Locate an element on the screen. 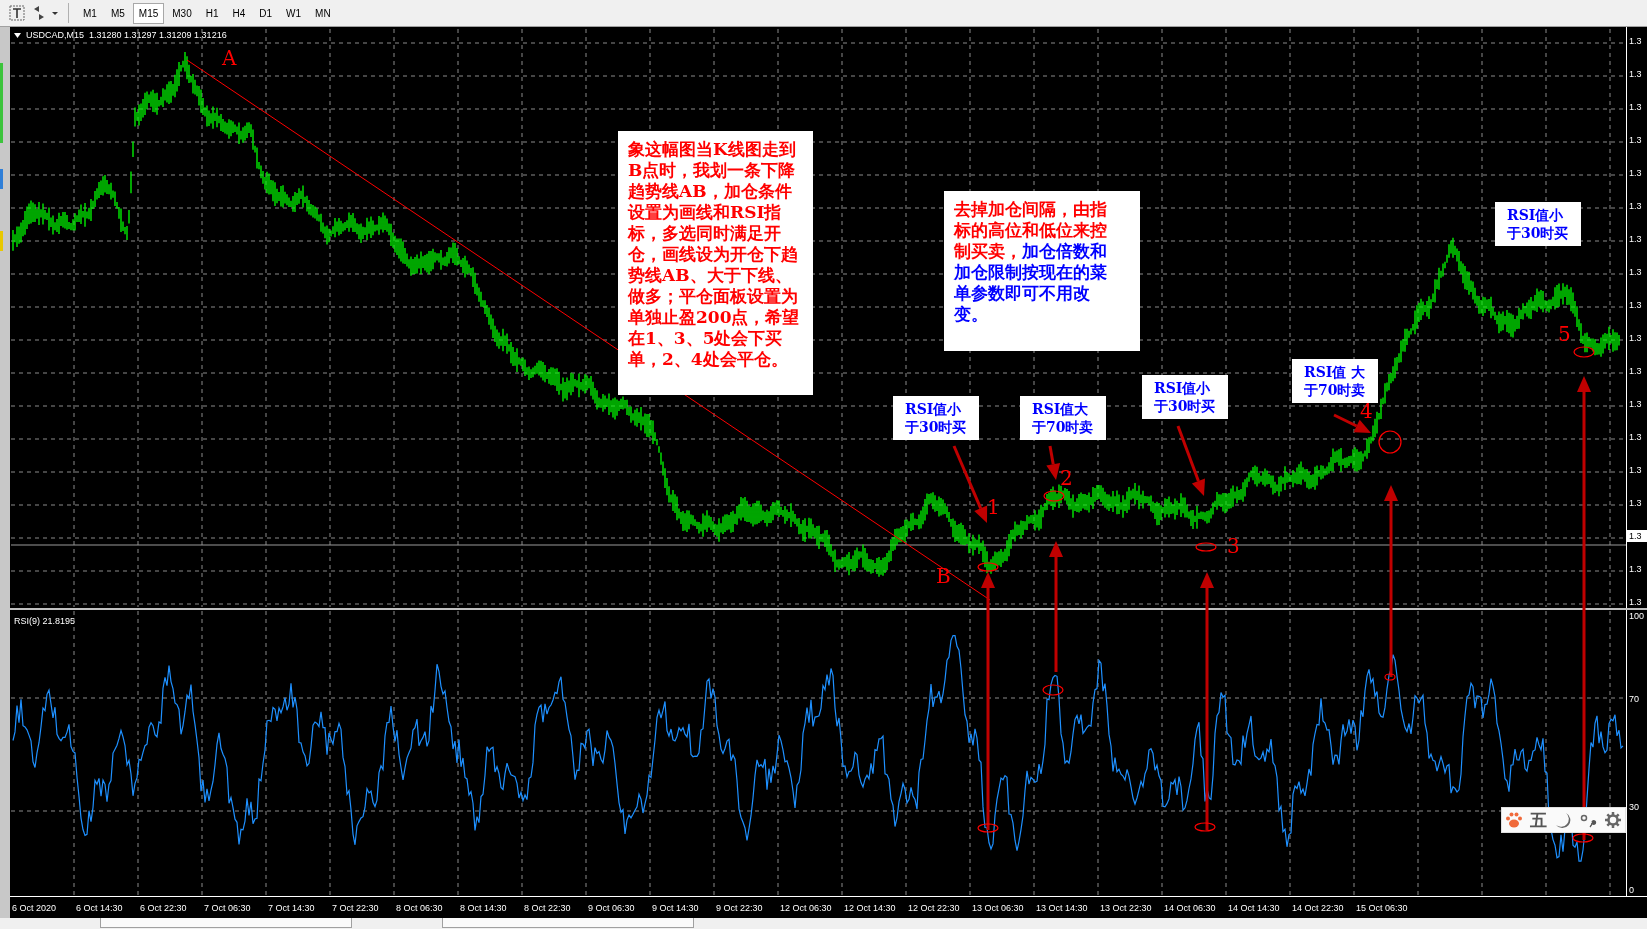 The image size is (1647, 929). timeframe-button: D1 is located at coordinates (266, 13).